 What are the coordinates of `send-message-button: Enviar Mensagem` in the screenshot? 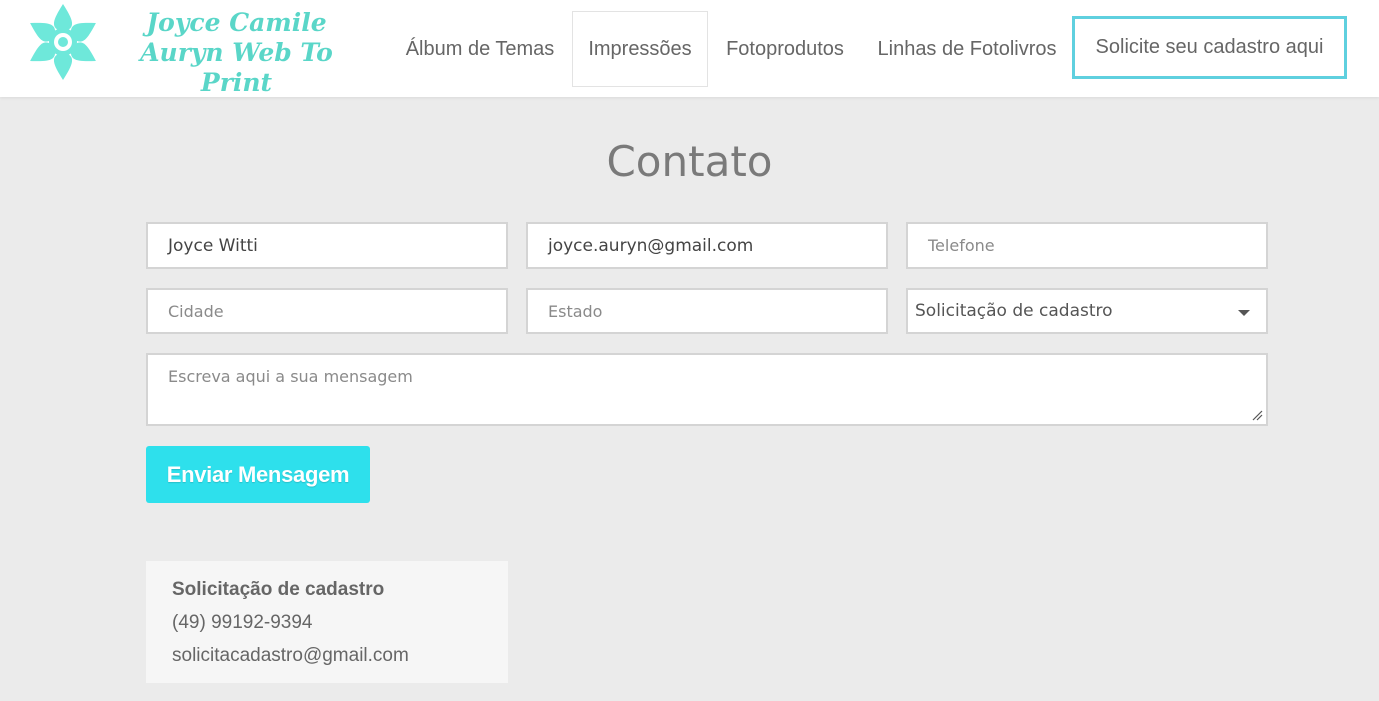 It's located at (258, 474).